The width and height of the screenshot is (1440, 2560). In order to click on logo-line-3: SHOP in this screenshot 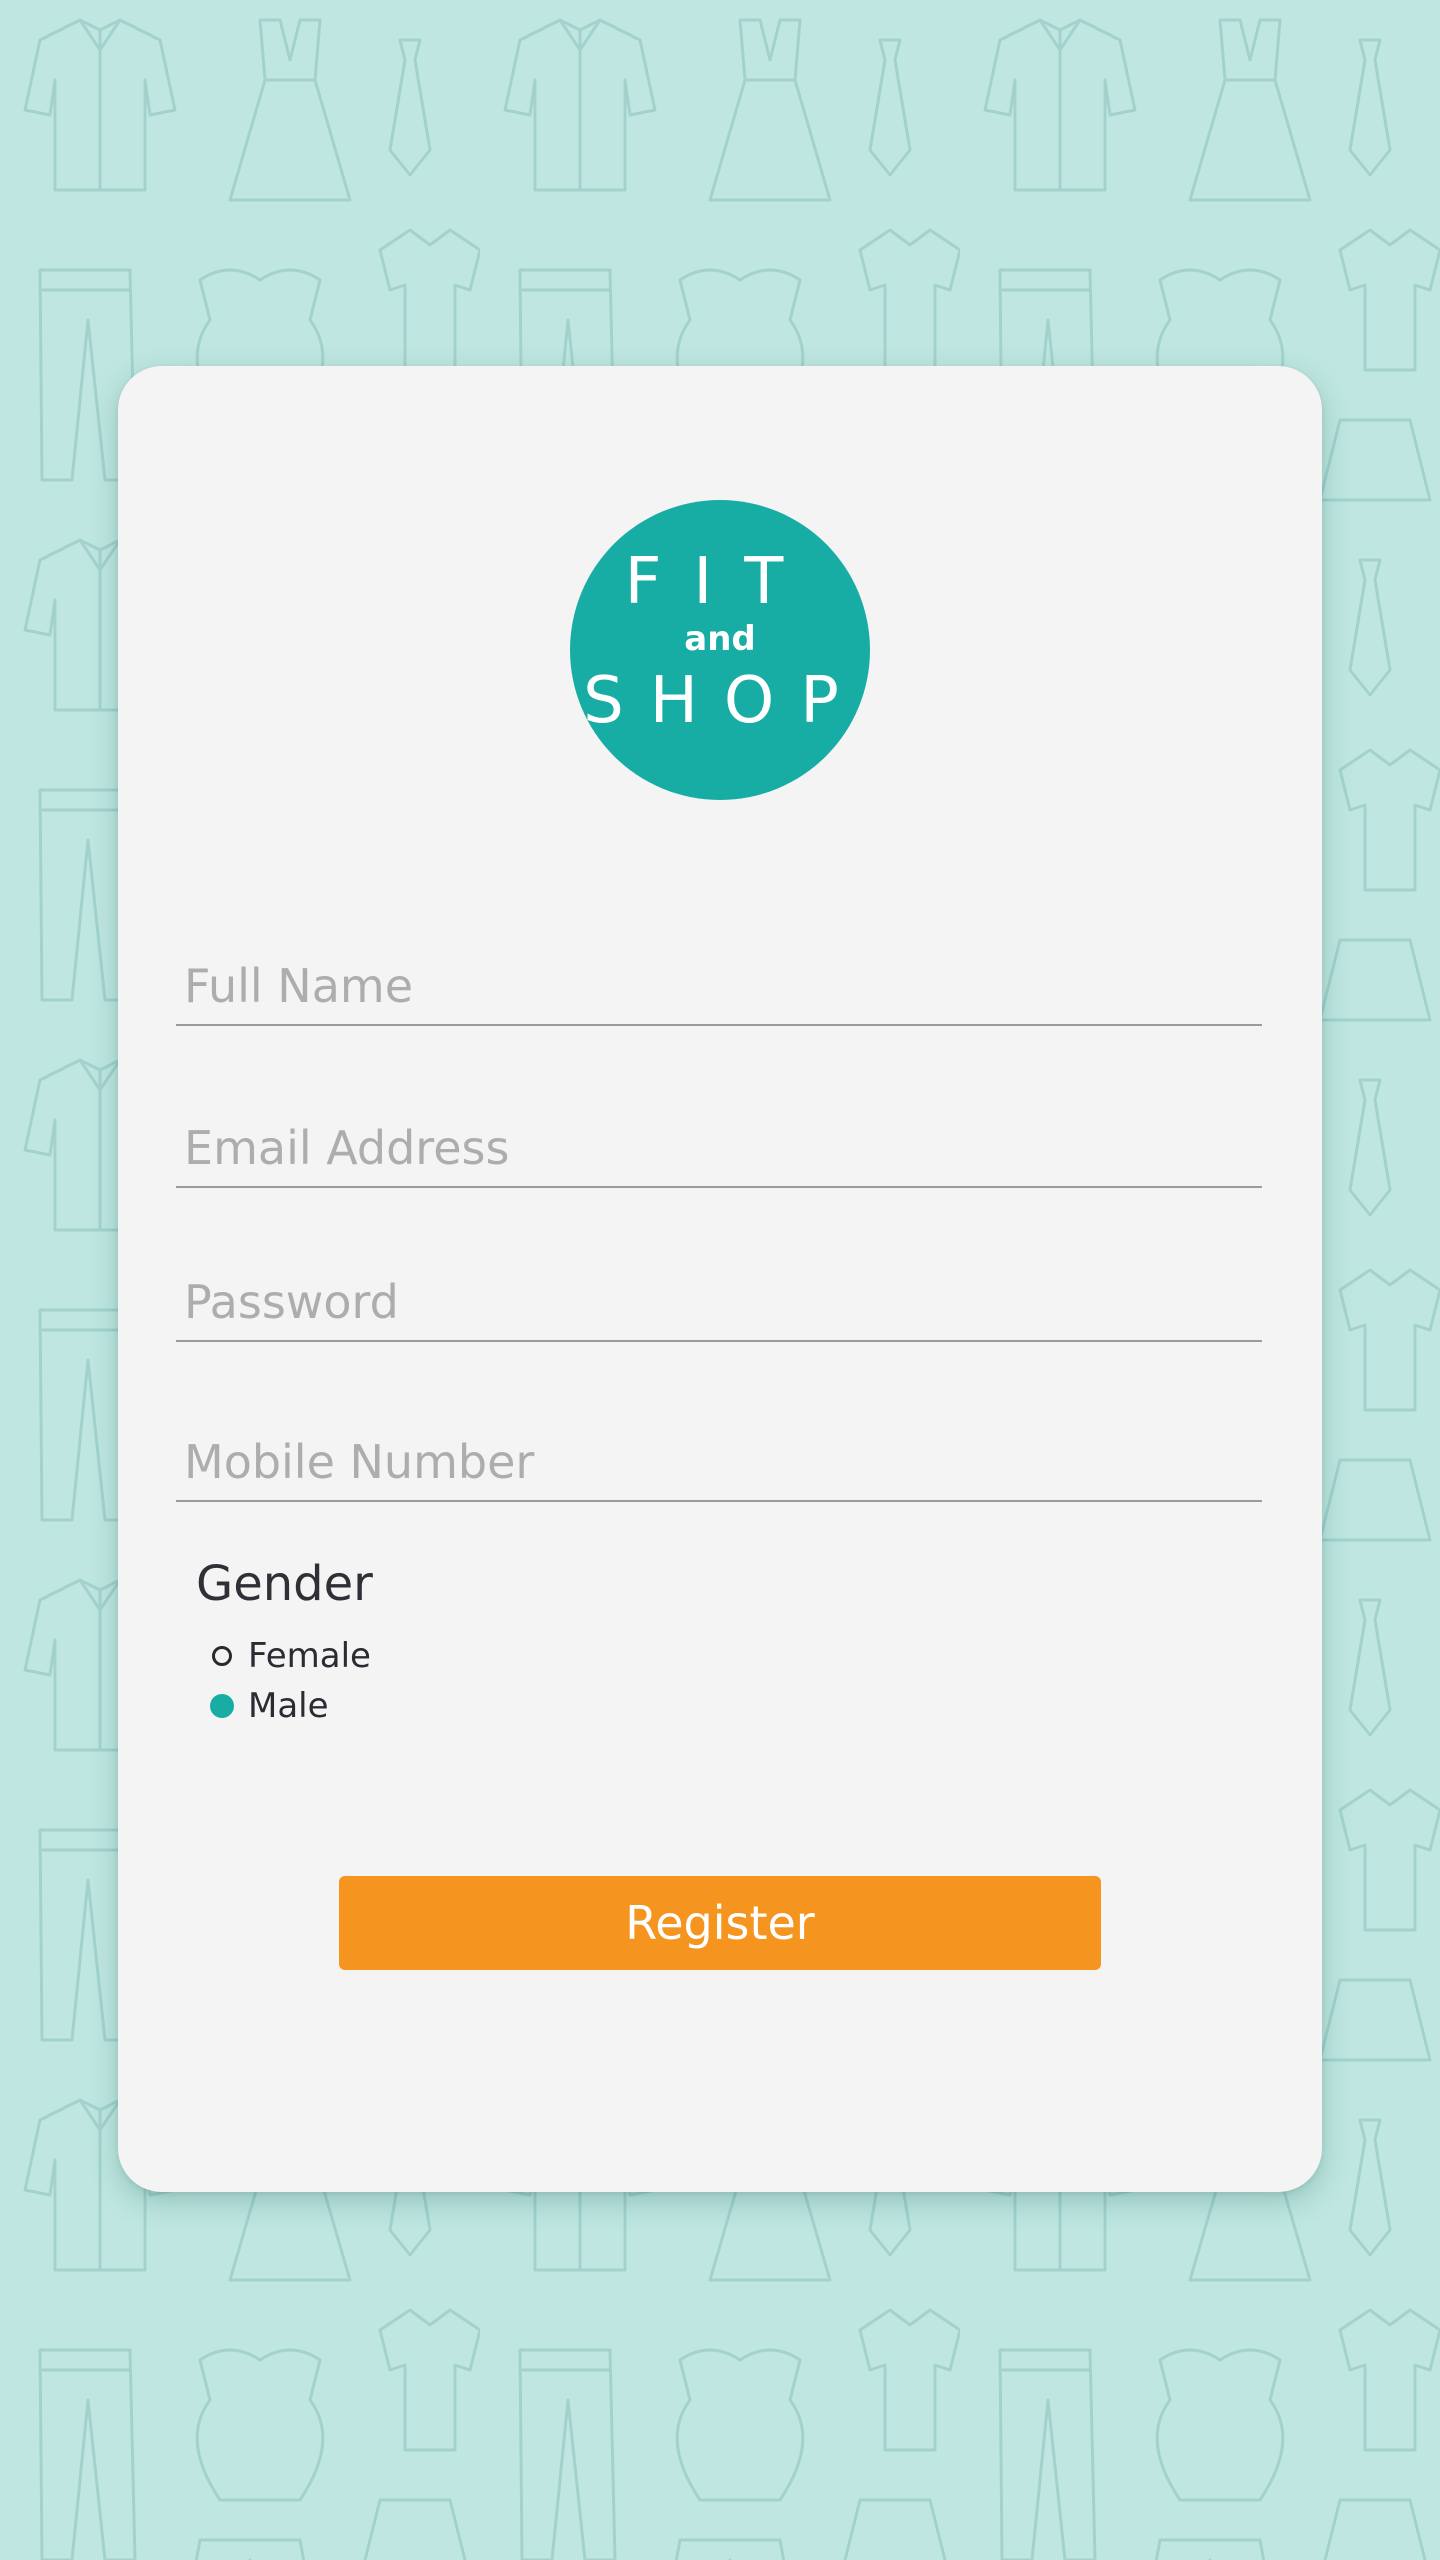, I will do `click(724, 701)`.